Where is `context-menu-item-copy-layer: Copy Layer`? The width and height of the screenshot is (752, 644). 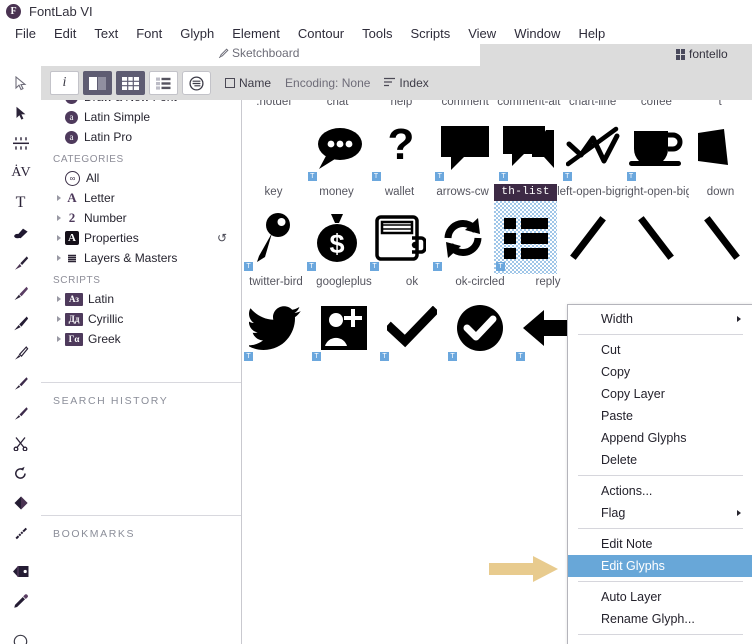
context-menu-item-copy-layer: Copy Layer is located at coordinates (660, 394).